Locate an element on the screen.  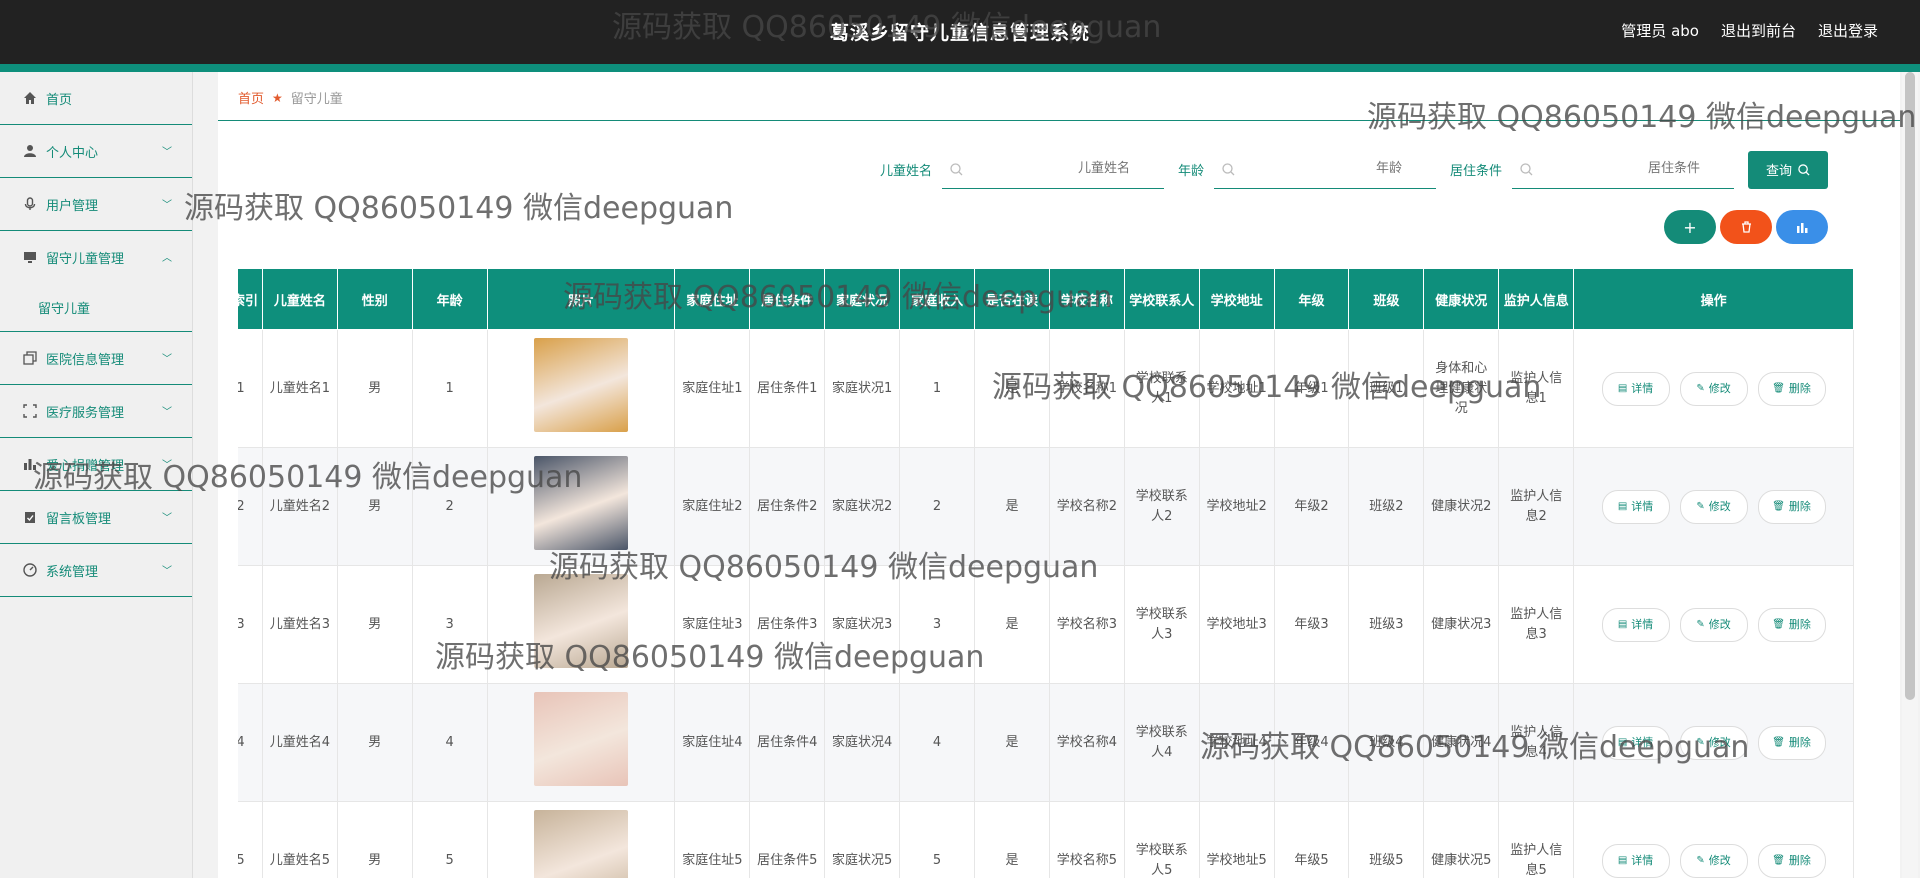
add-button: + is located at coordinates (1690, 227).